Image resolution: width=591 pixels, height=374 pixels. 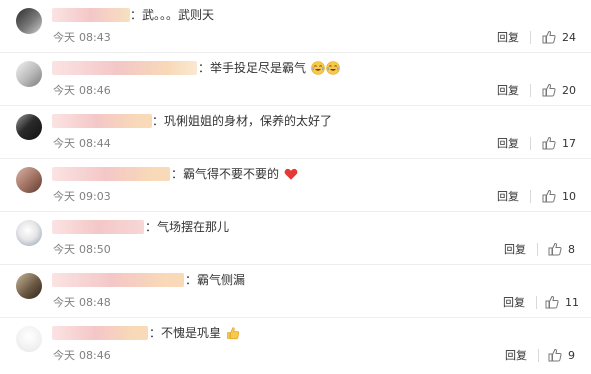 What do you see at coordinates (225, 174) in the screenshot?
I see `comment-text-body: ：霸气得不要不要的` at bounding box center [225, 174].